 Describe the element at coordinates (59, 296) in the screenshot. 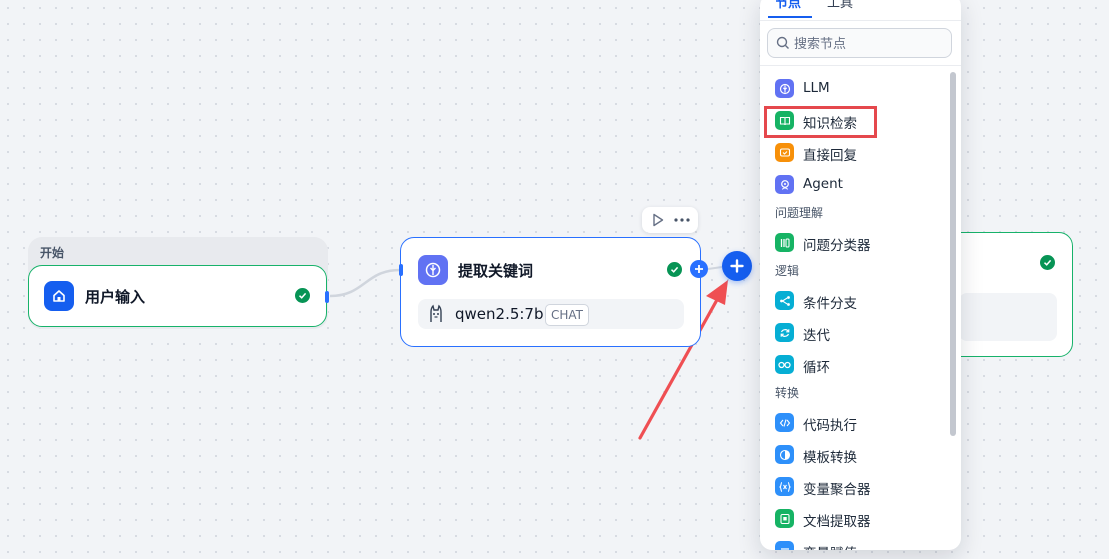

I see `home-icon` at that location.